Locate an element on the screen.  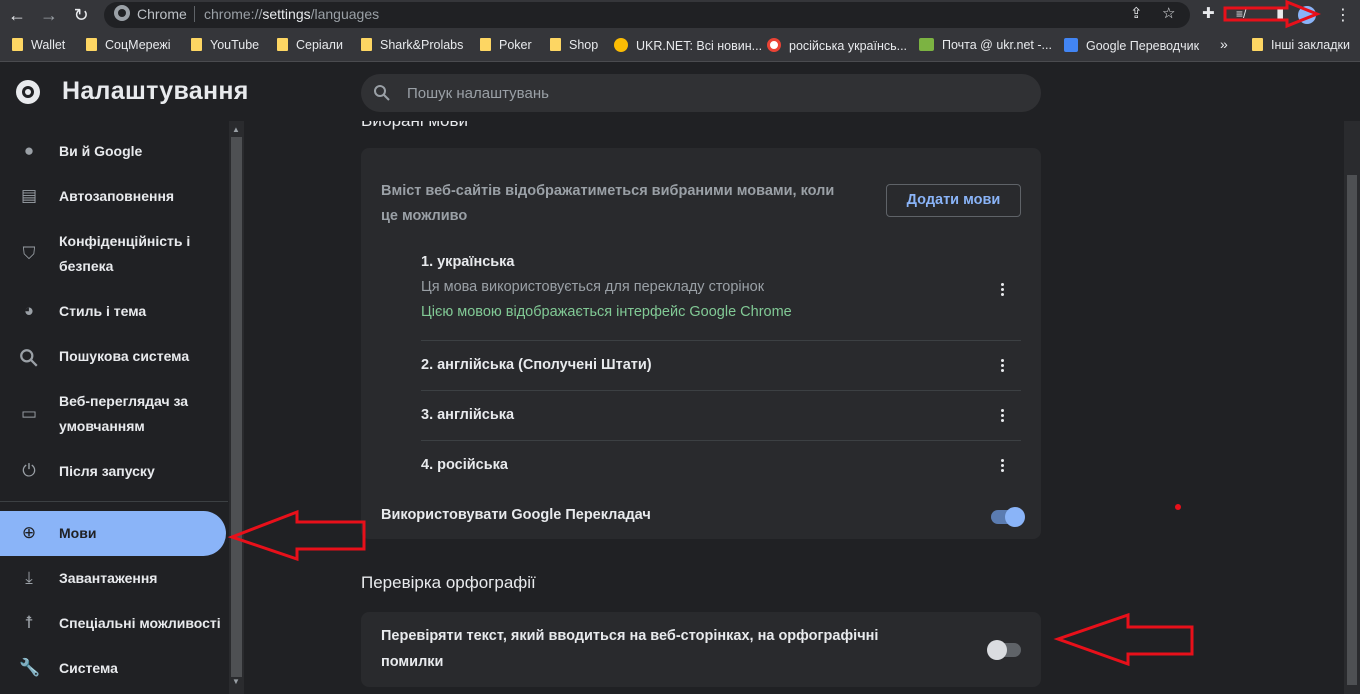
bookmark-poker: Poker is located at coordinates (506, 45).